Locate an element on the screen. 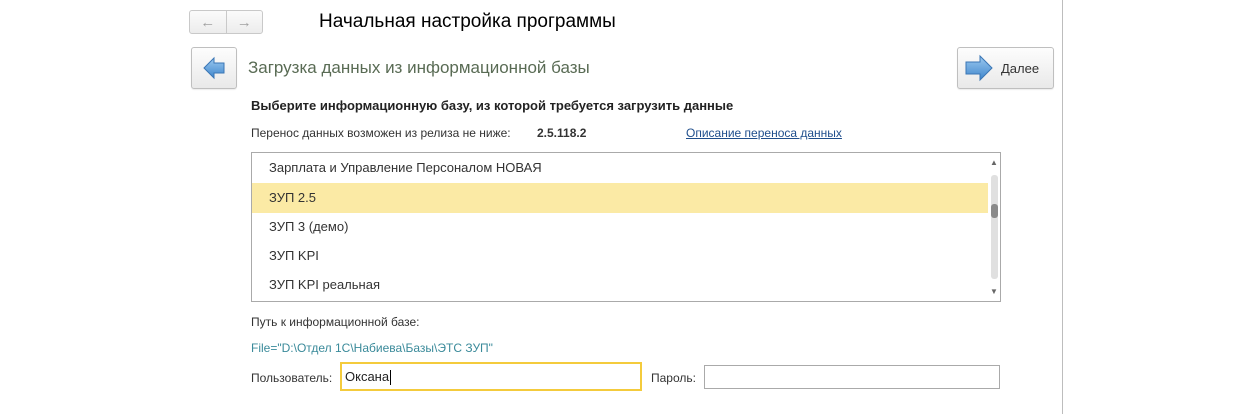  scroll-up-icon: ▲ is located at coordinates (994, 163).